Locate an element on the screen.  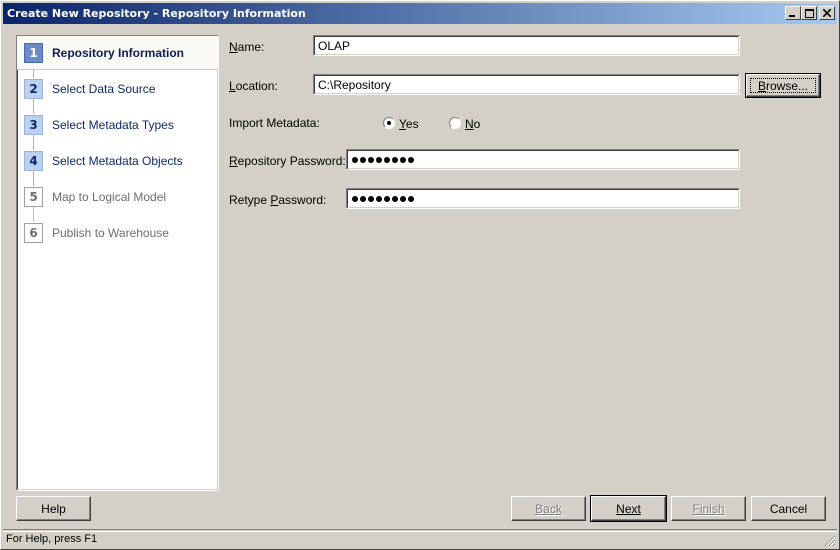
step-select-metadata-objects: 4 Select Metadata Objects is located at coordinates (117, 161).